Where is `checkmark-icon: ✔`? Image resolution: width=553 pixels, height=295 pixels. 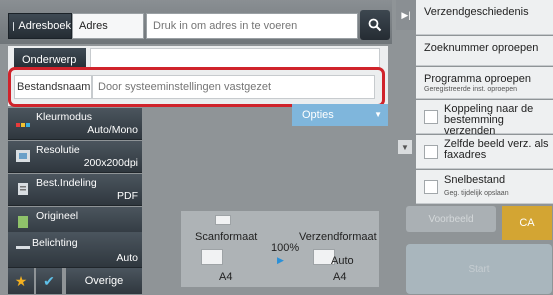
checkmark-icon: ✔ is located at coordinates (49, 280).